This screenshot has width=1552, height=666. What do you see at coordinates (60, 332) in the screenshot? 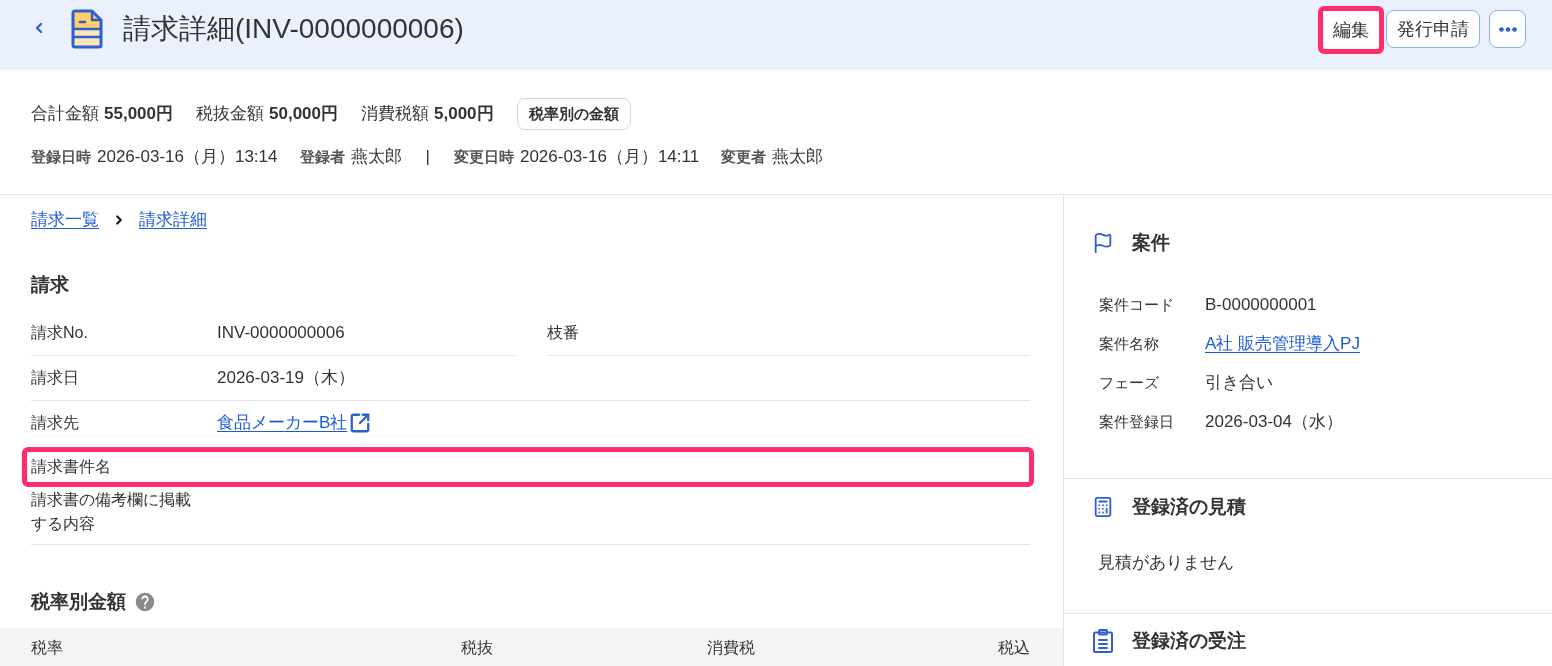
I see `field-label: 請求No.` at bounding box center [60, 332].